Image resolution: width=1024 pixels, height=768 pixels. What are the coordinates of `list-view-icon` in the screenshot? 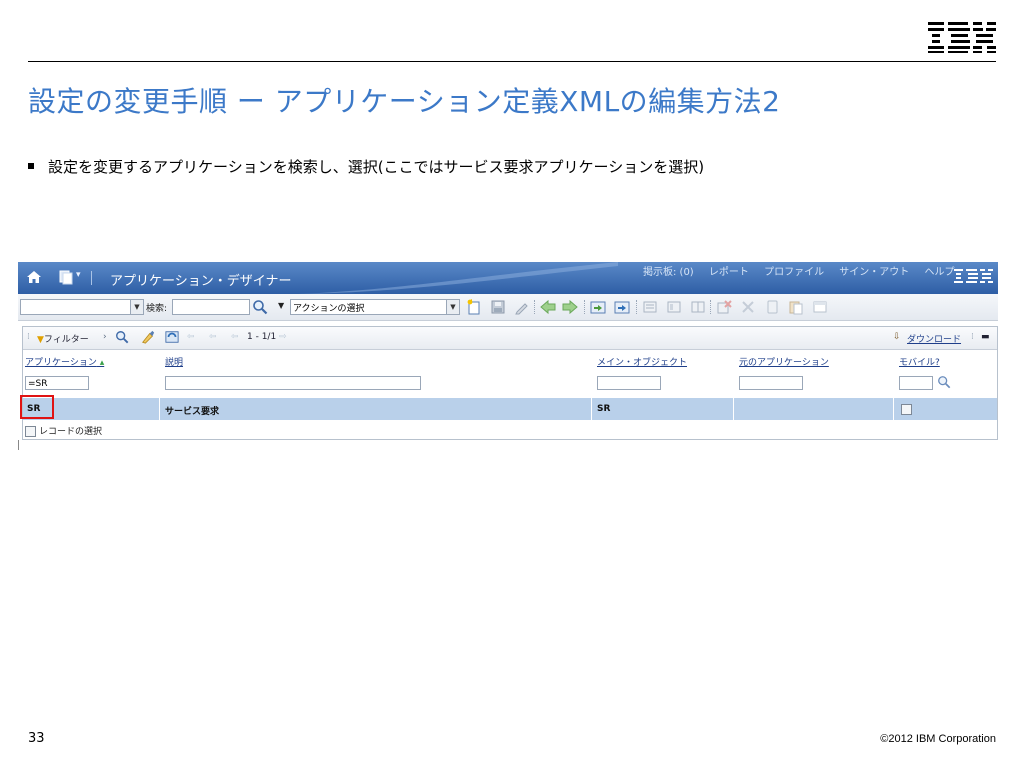 It's located at (650, 307).